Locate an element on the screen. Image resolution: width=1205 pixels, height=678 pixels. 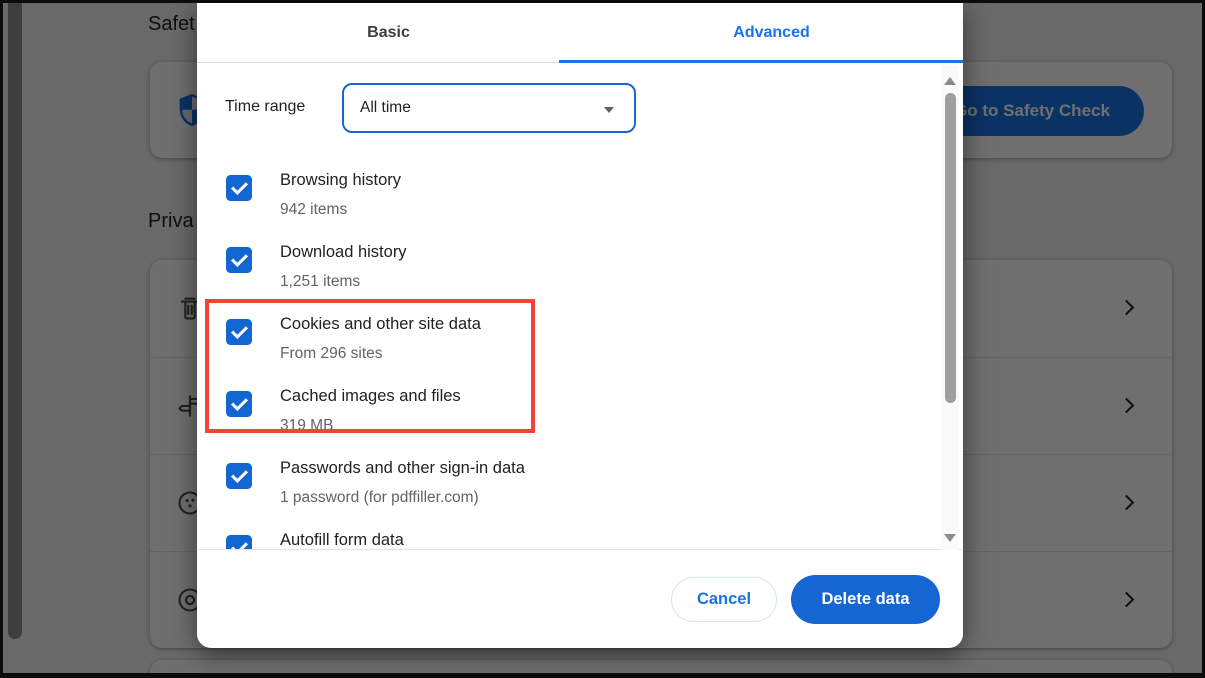
time-range-label: Time range is located at coordinates (265, 106).